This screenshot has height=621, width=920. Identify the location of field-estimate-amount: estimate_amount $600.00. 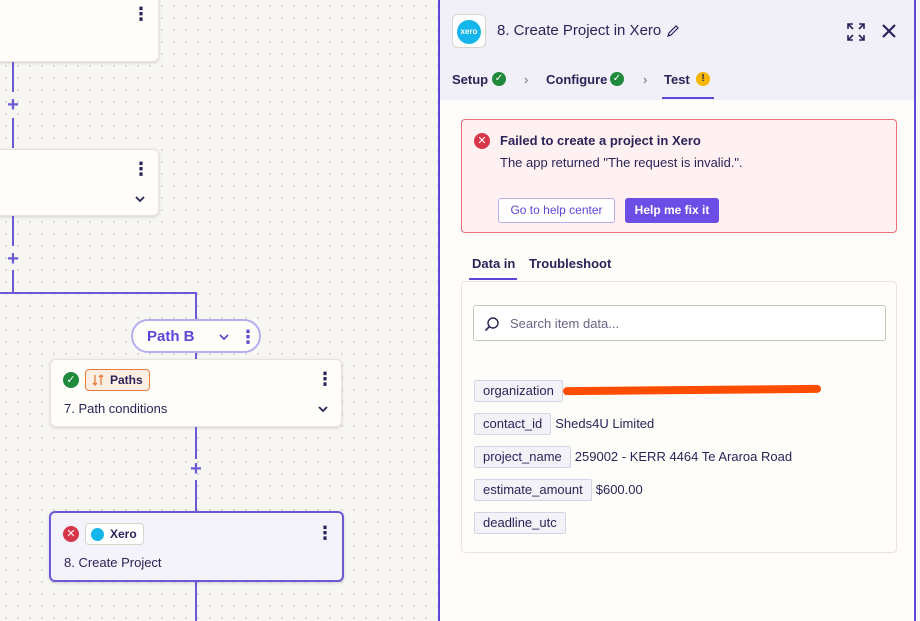
(558, 490).